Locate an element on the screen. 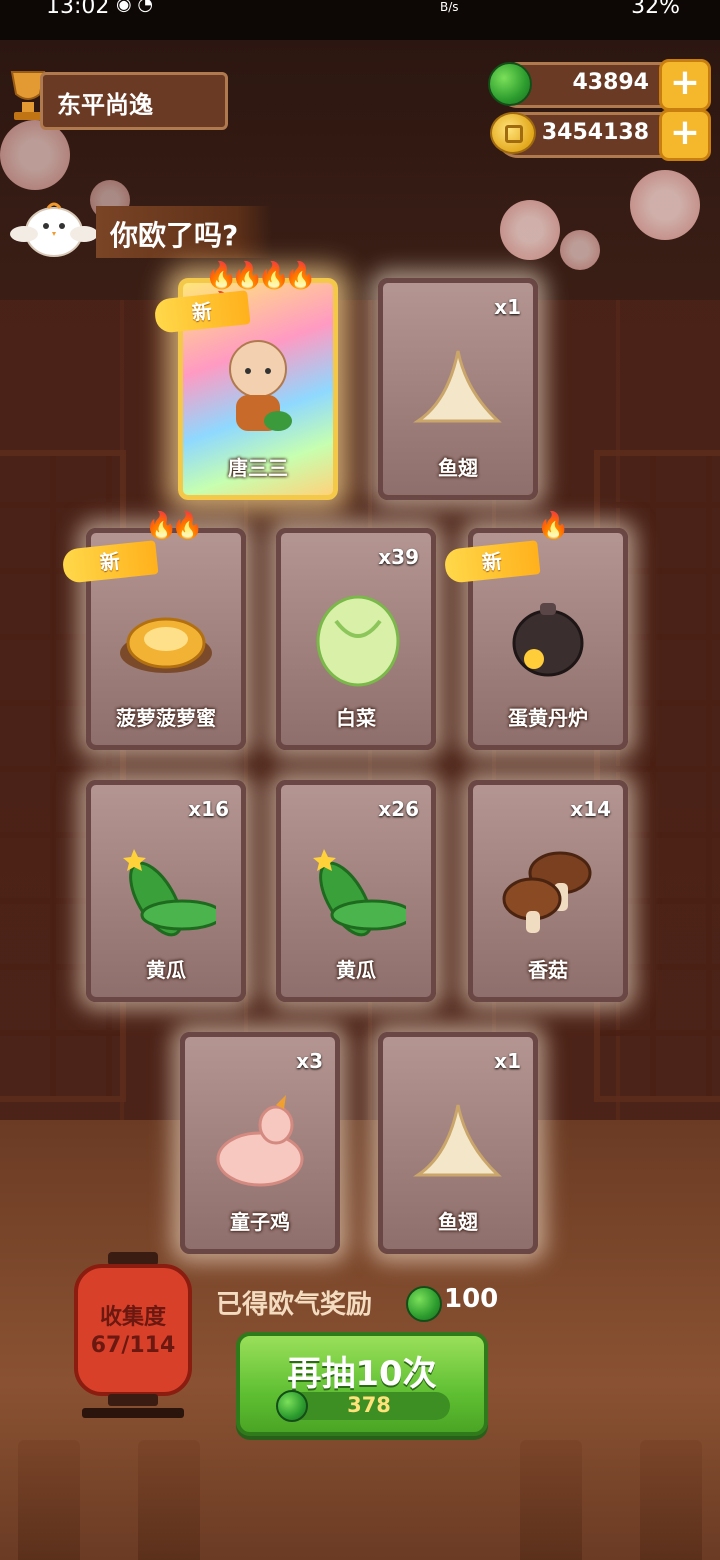 The height and width of the screenshot is (1560, 720). card-count: x14 is located at coordinates (590, 809).